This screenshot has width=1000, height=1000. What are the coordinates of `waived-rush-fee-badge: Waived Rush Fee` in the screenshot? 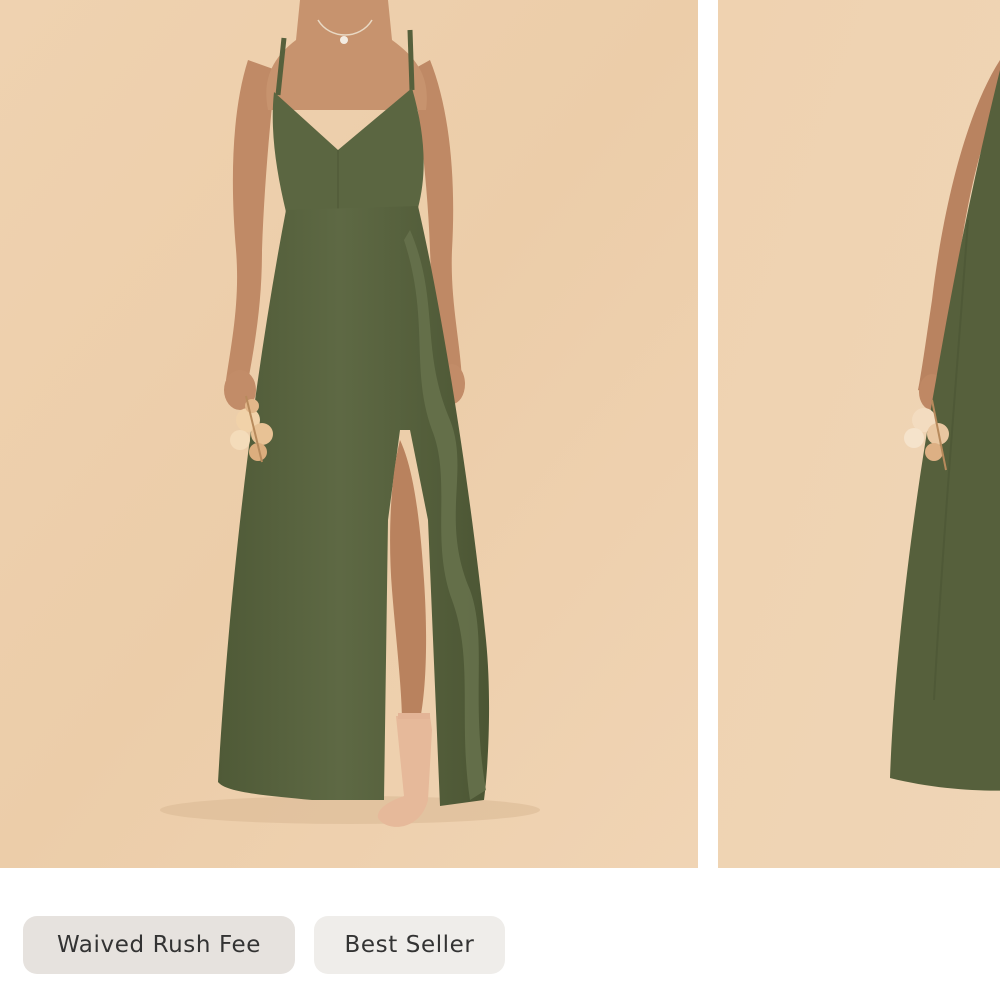 It's located at (159, 945).